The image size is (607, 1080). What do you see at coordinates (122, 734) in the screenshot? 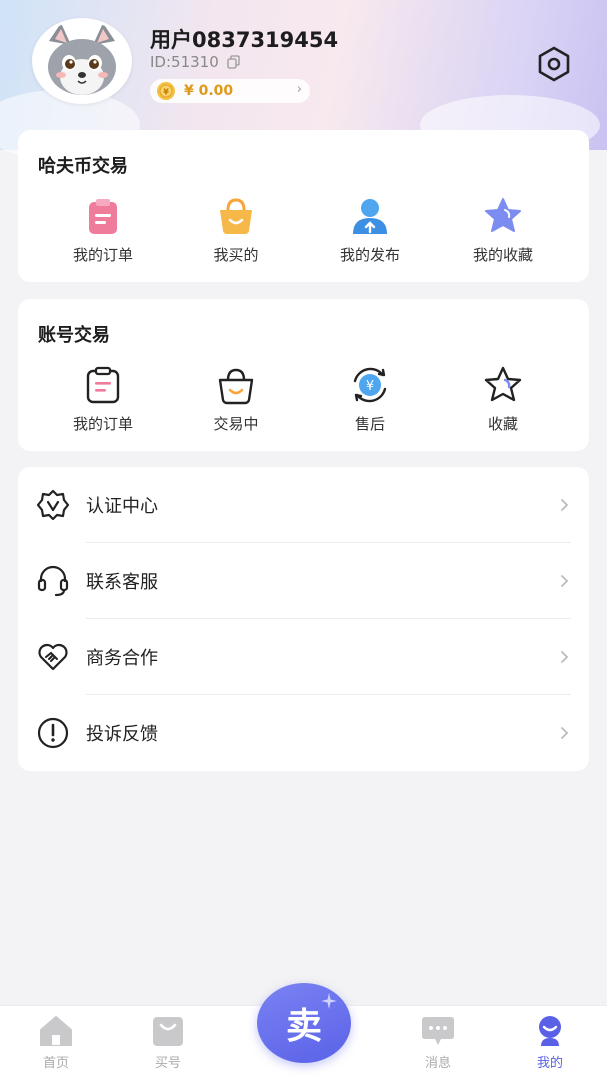
I see `menu-item-label: 投诉反馈` at bounding box center [122, 734].